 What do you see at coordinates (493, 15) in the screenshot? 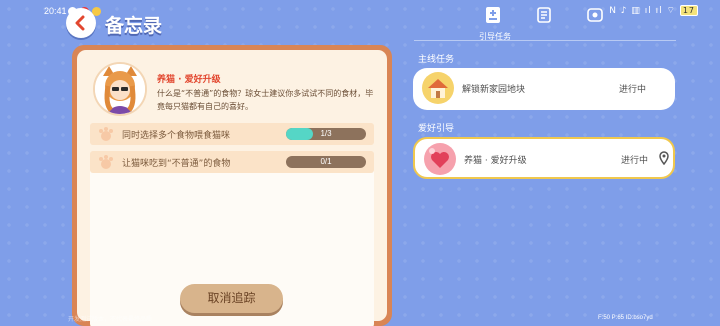
I see `guide-task-tab-icon` at bounding box center [493, 15].